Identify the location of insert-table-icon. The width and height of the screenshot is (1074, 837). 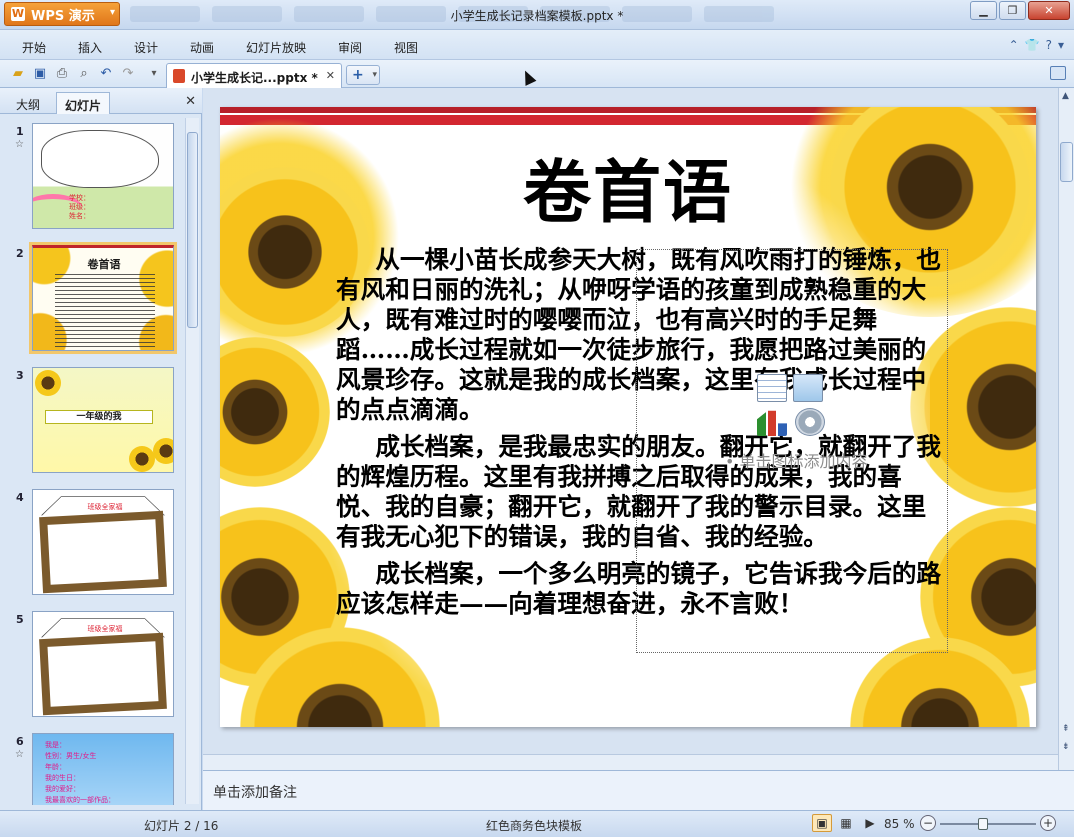
(772, 388).